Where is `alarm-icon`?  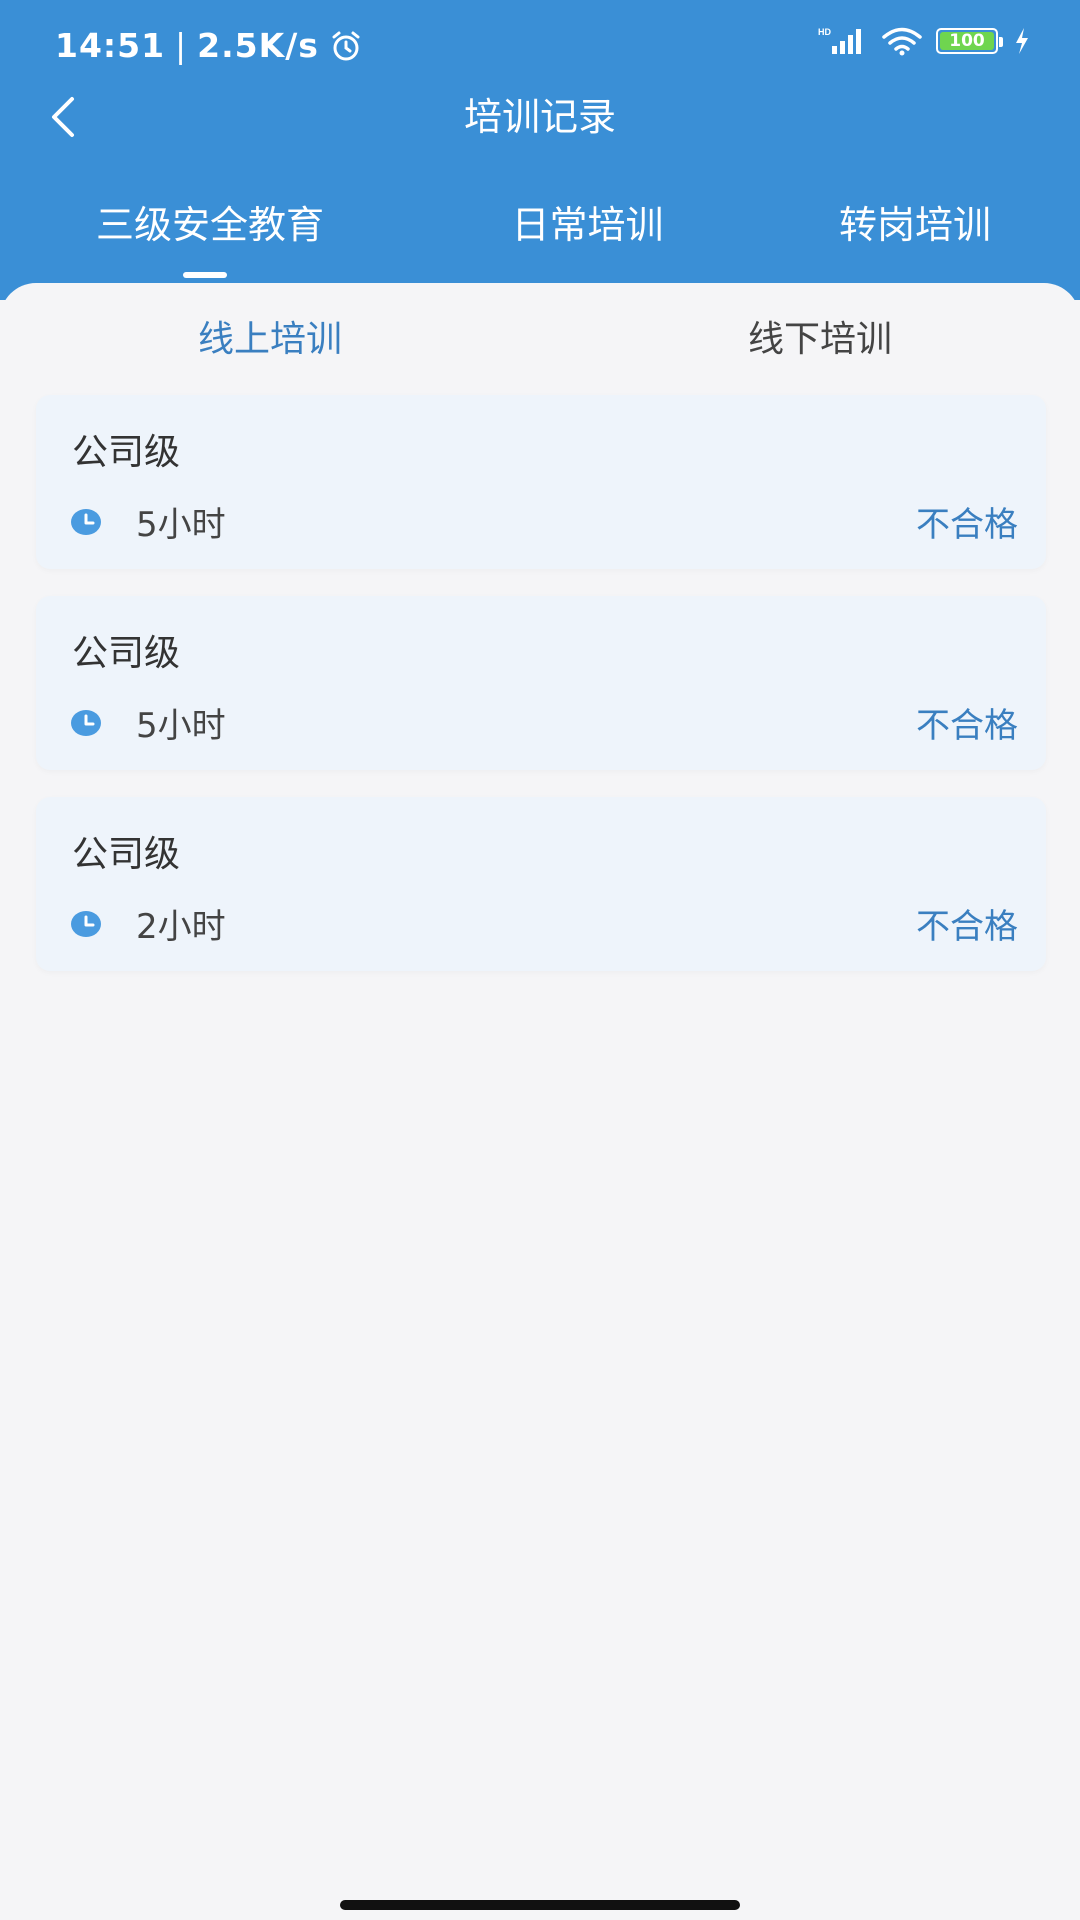 alarm-icon is located at coordinates (346, 46).